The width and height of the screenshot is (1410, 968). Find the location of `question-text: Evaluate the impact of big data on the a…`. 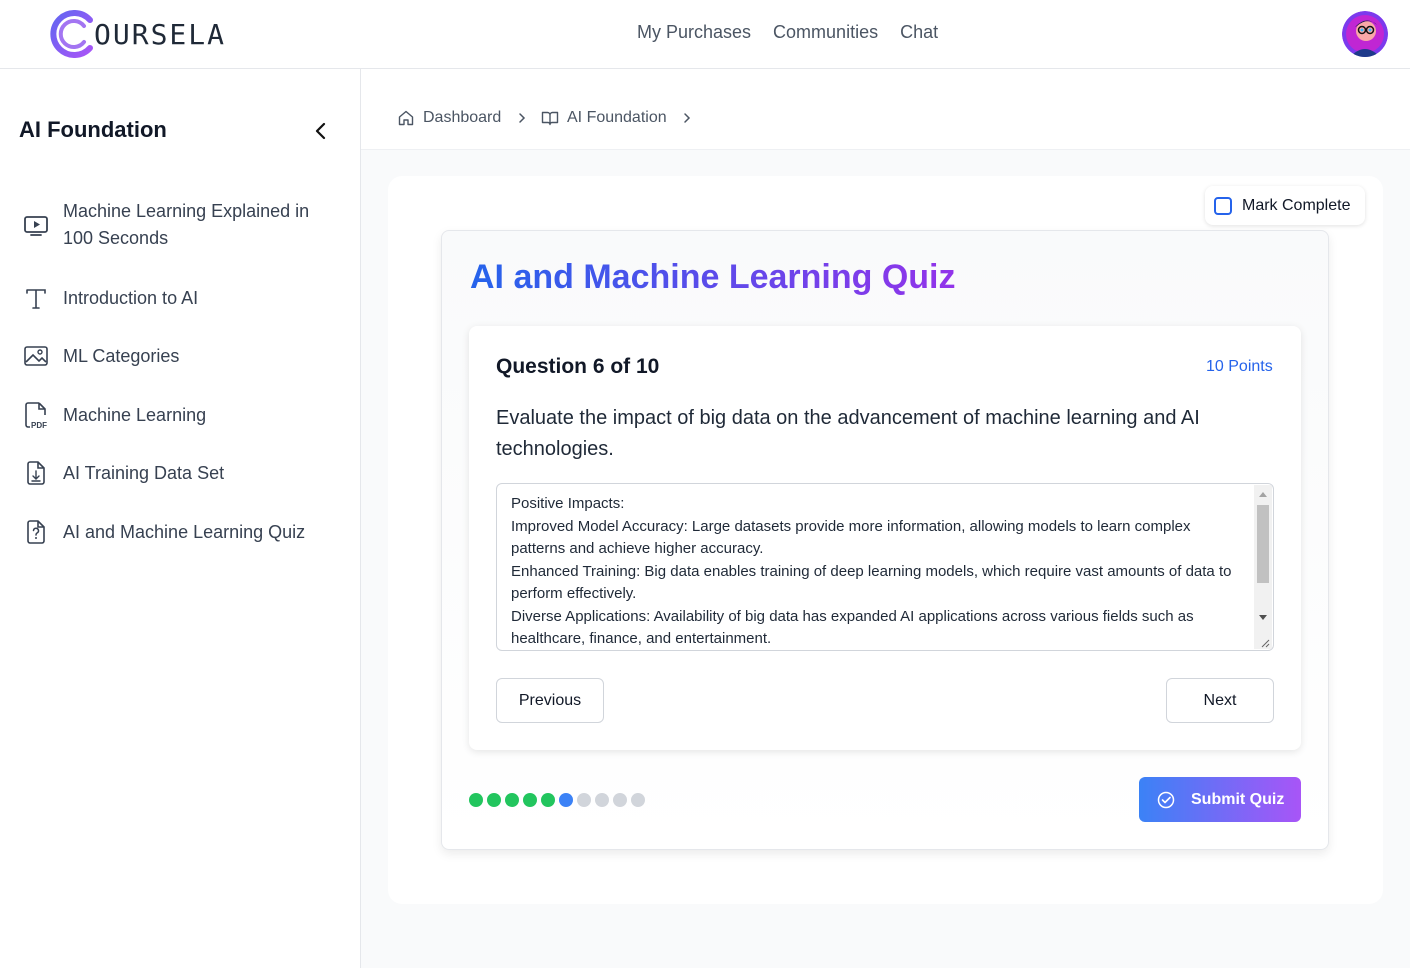

question-text: Evaluate the impact of big data on the a… is located at coordinates (848, 433).